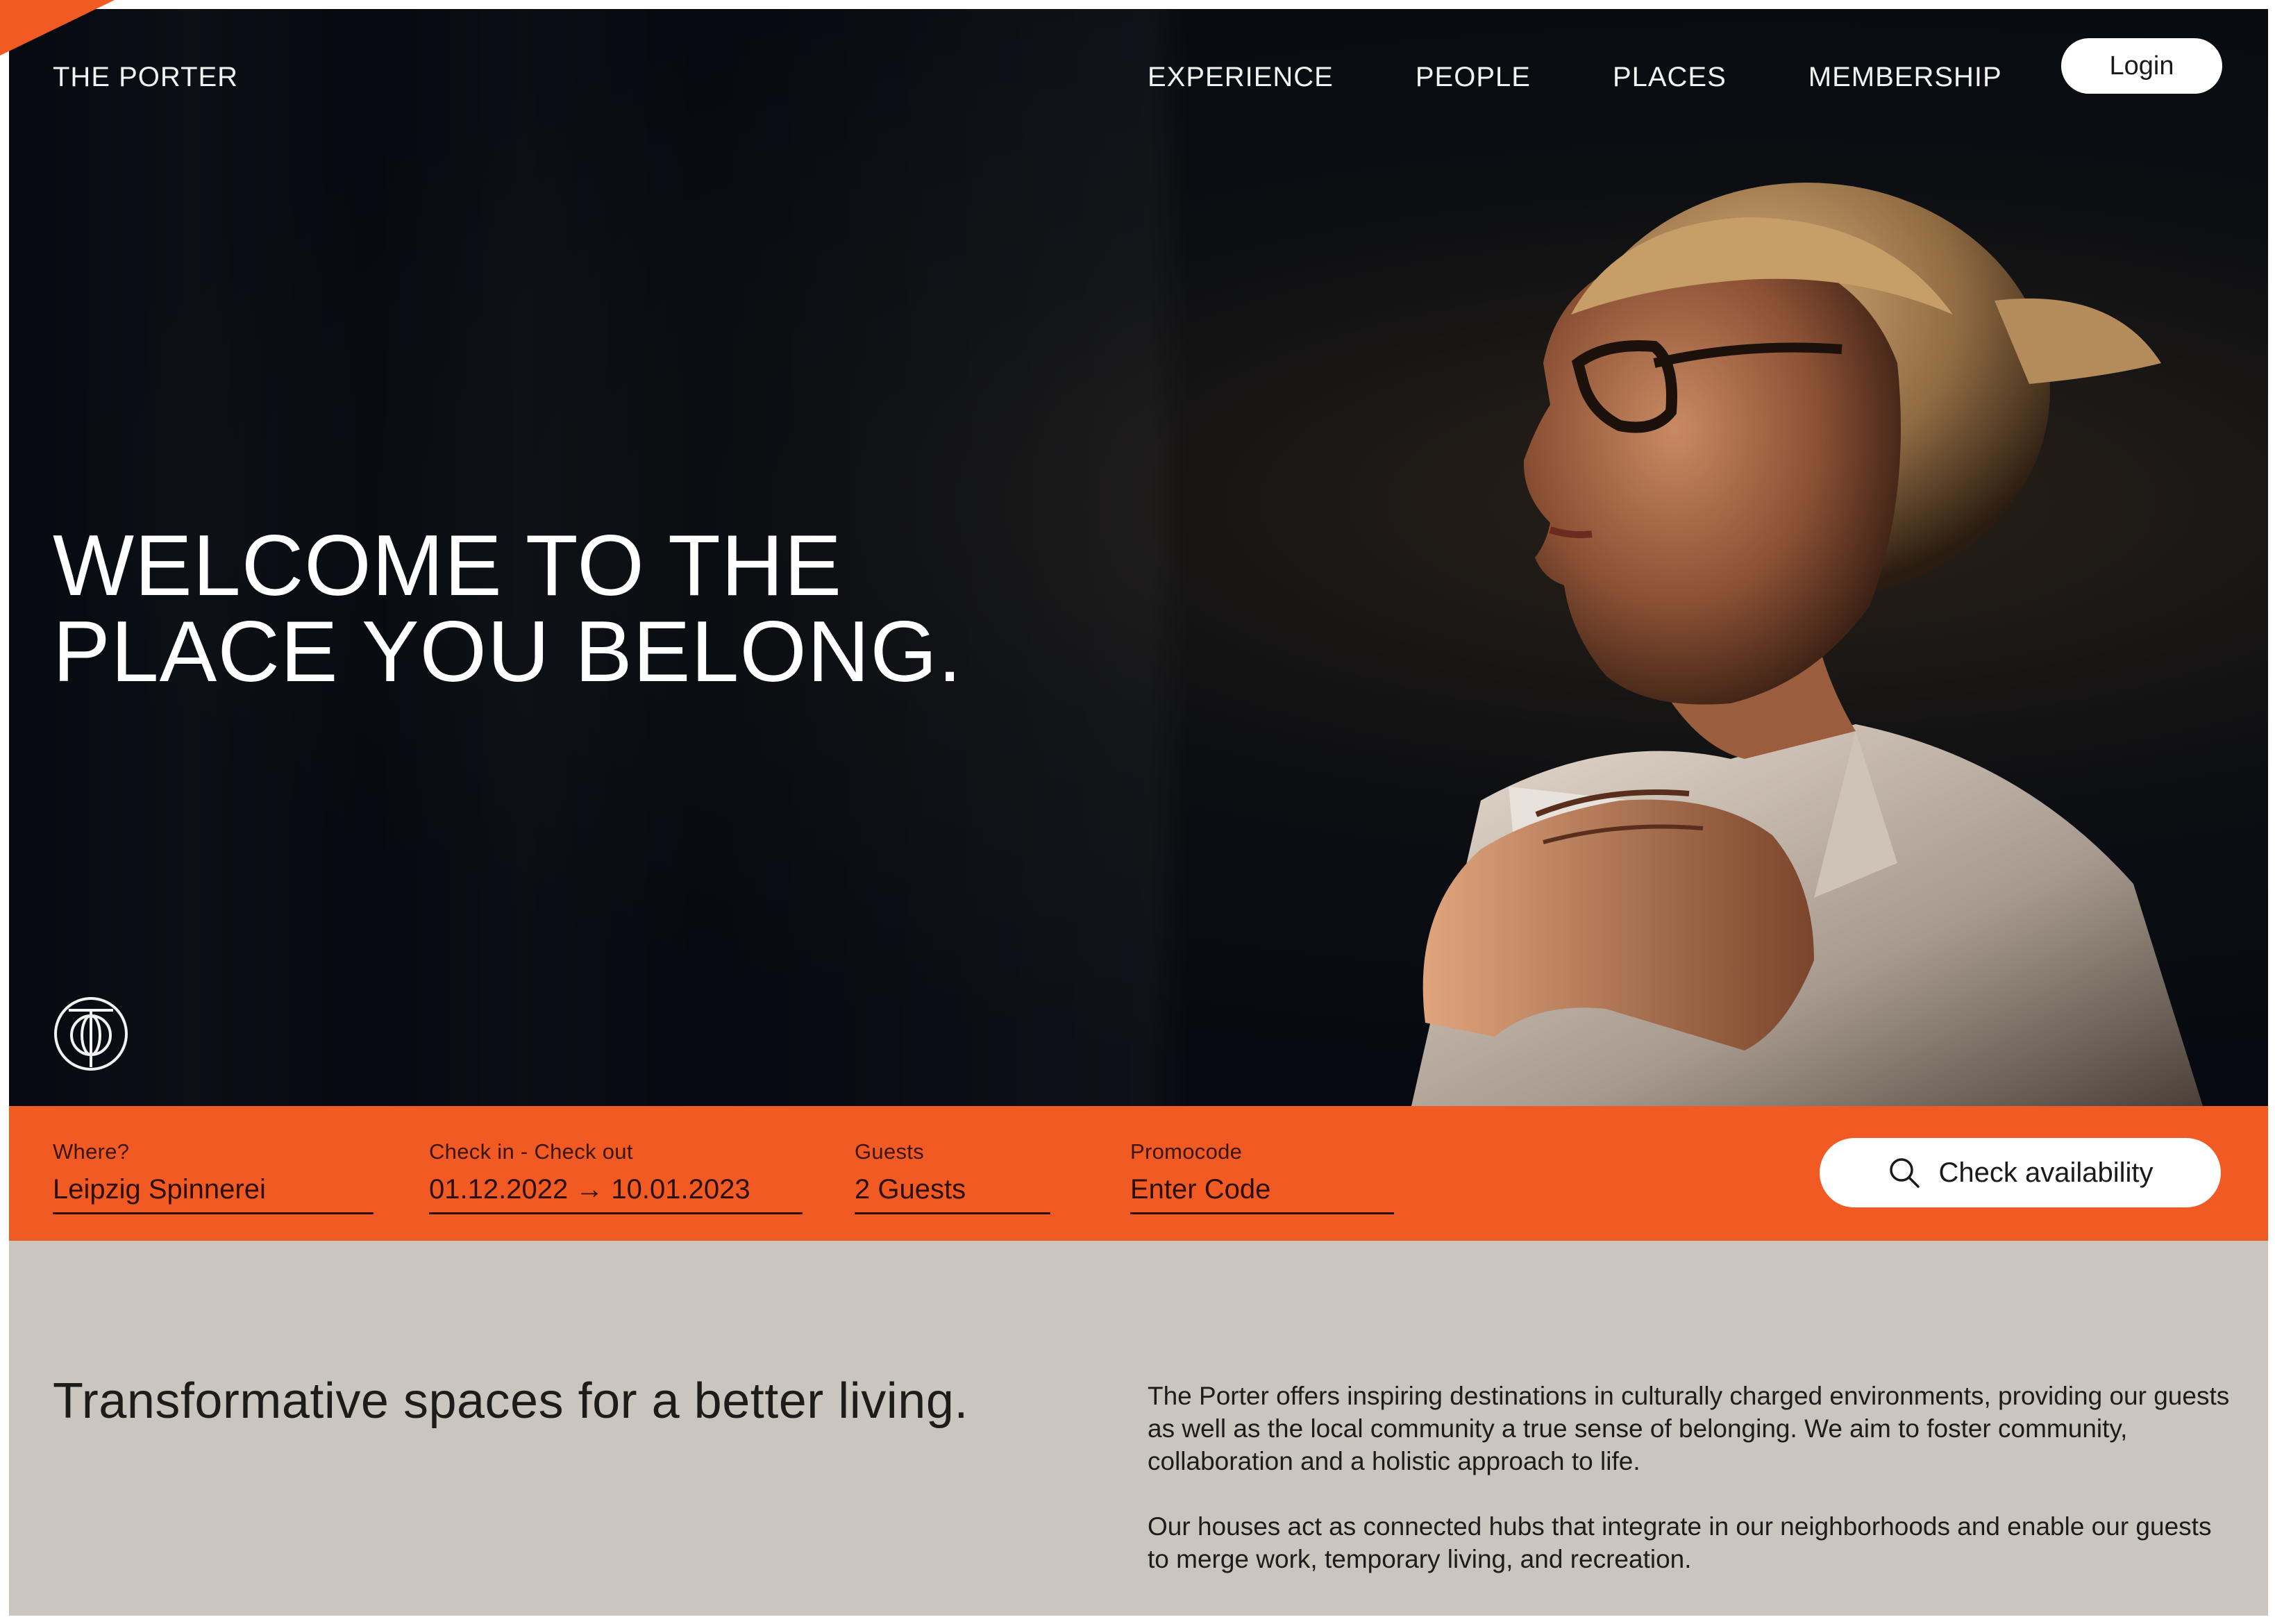 Image resolution: width=2275 pixels, height=1624 pixels. Describe the element at coordinates (213, 1194) in the screenshot. I see `where-input: Leipzig Spinnerei` at that location.